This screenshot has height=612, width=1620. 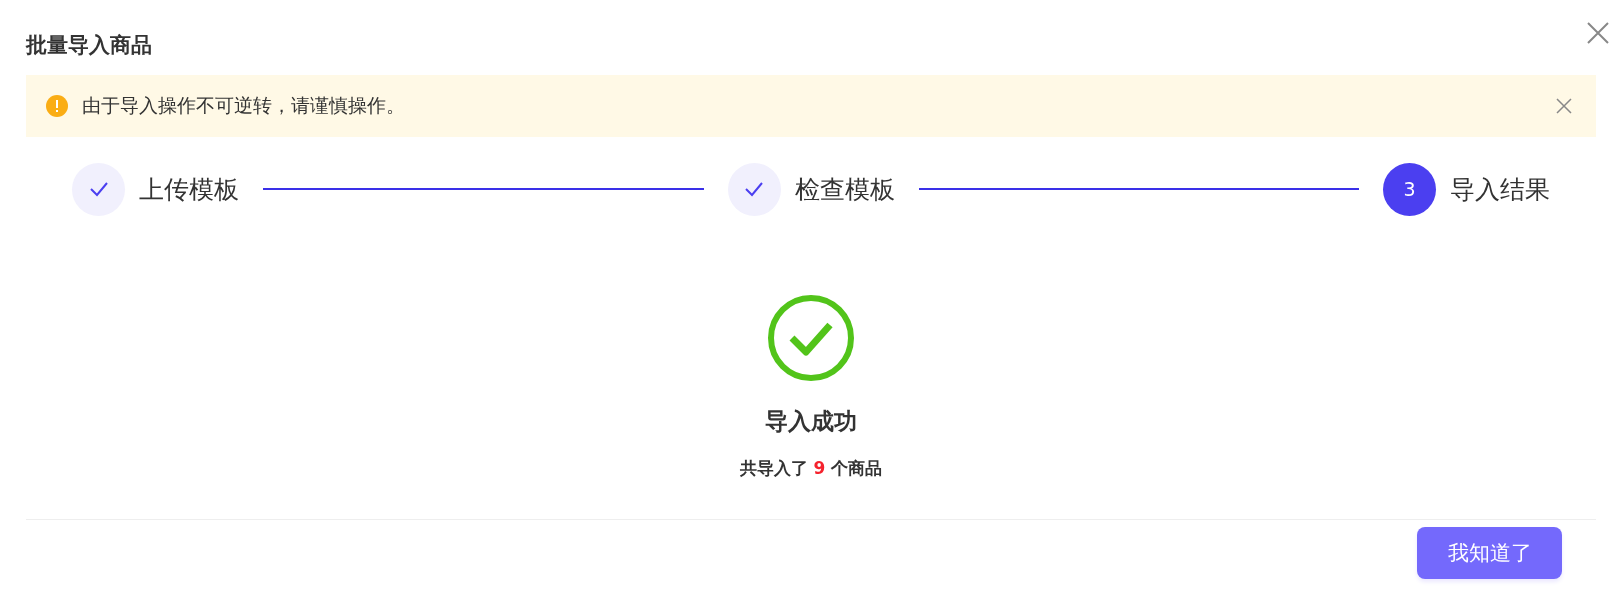 I want to click on confirm-button: 我知道了, so click(x=1489, y=553).